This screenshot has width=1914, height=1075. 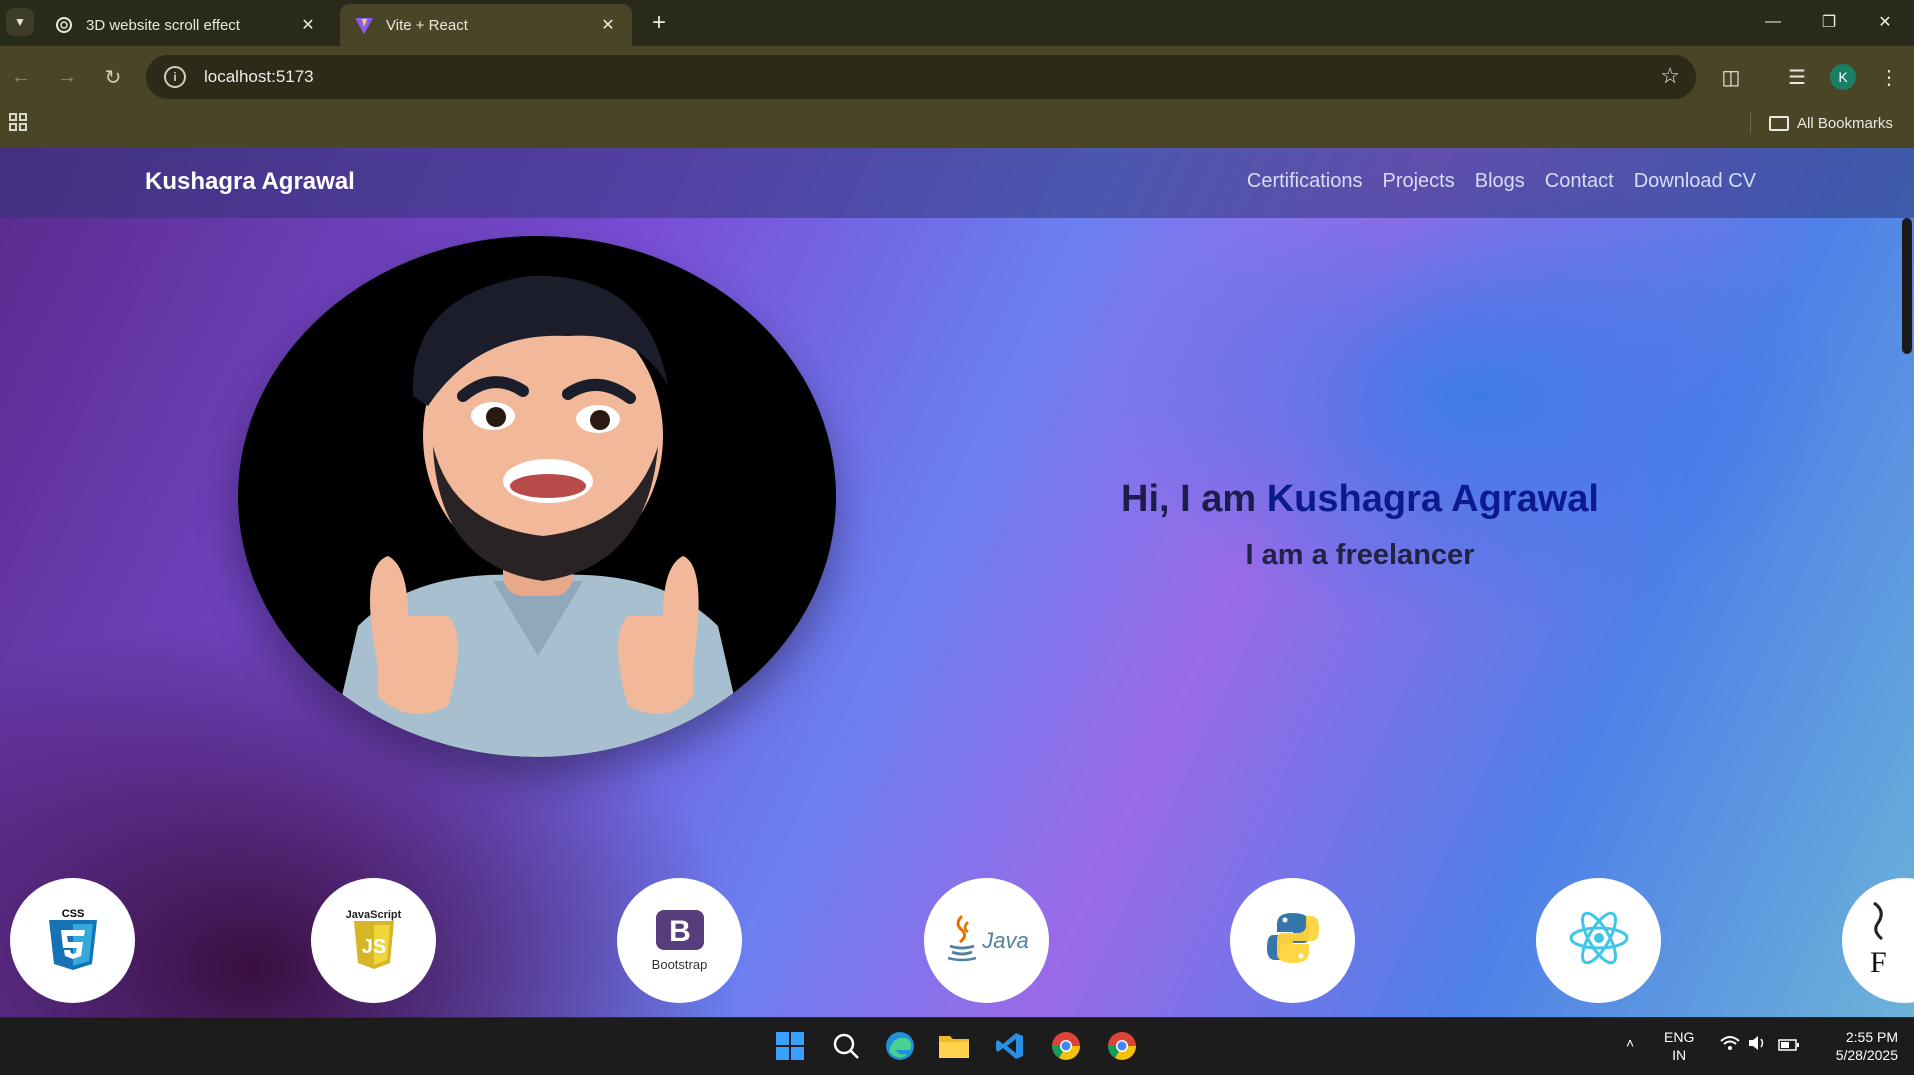 I want to click on skill-javascript: JavaScript JS, so click(x=373, y=940).